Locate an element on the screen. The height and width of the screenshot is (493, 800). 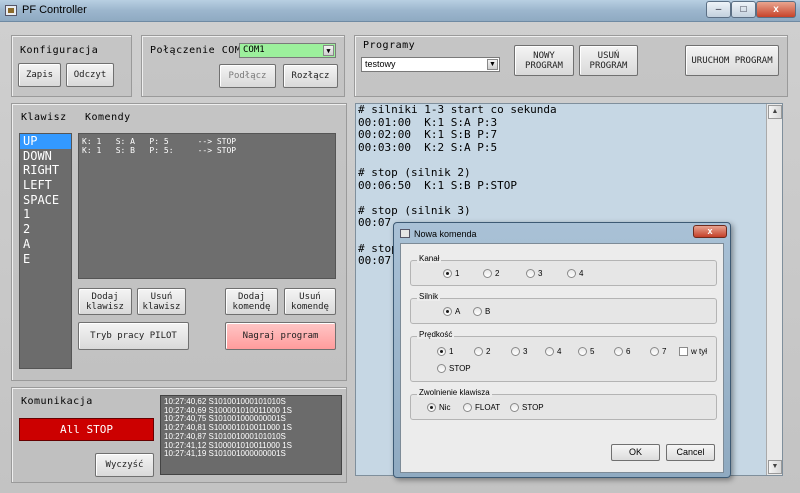
scroll-down-icon: ▼ is located at coordinates (775, 467).